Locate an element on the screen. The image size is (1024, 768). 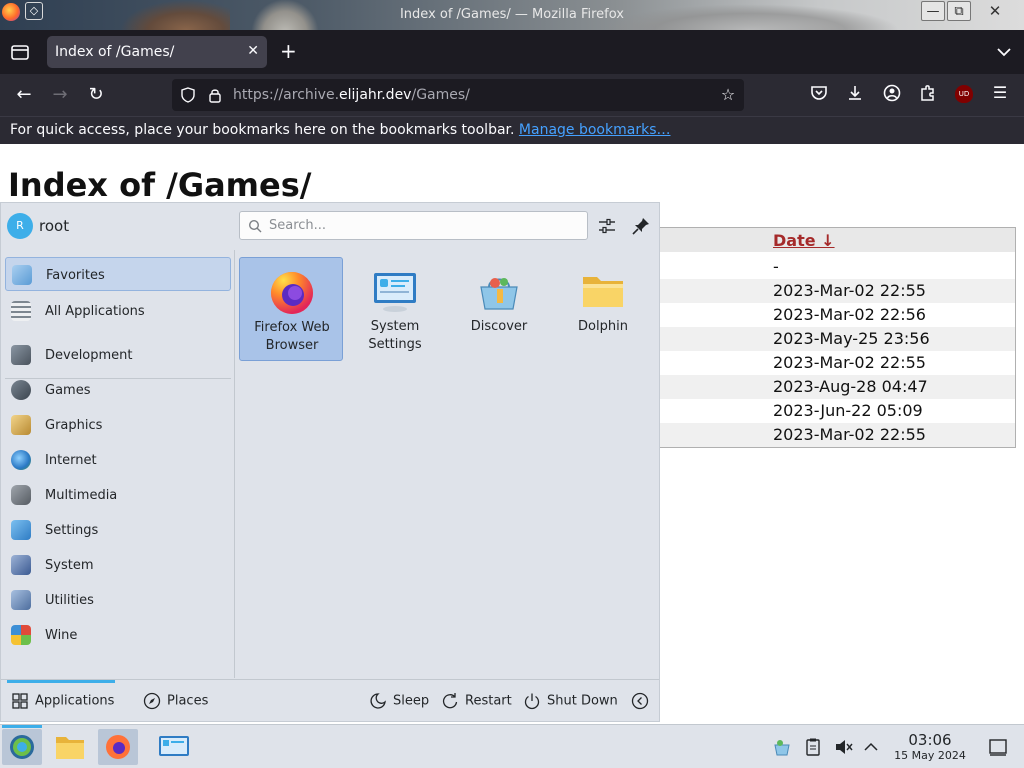
category-internet: Internet is located at coordinates (118, 460).